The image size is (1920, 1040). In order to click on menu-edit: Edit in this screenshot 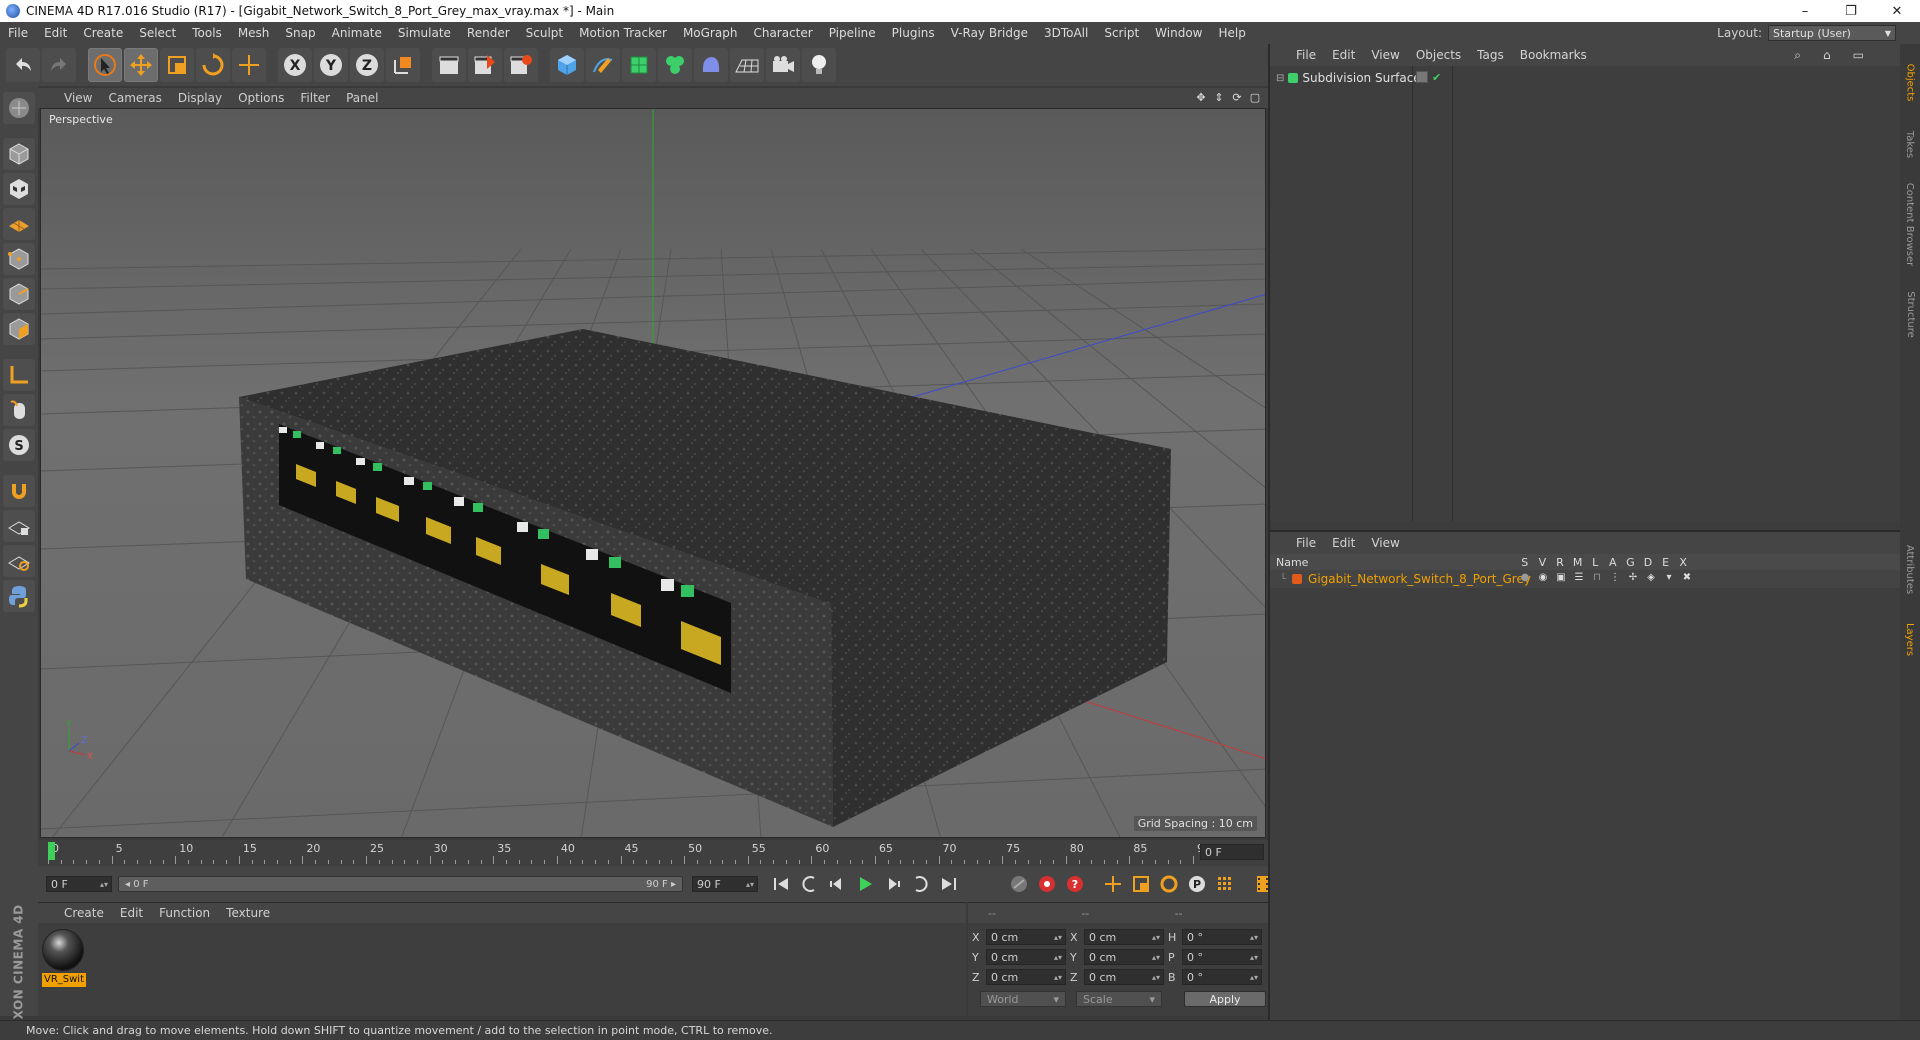, I will do `click(55, 33)`.